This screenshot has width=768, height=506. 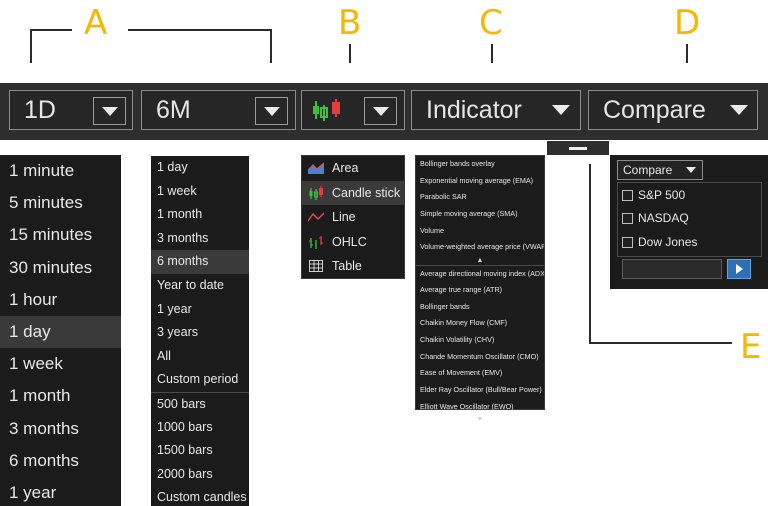 I want to click on range-option: 500 bars, so click(x=200, y=403).